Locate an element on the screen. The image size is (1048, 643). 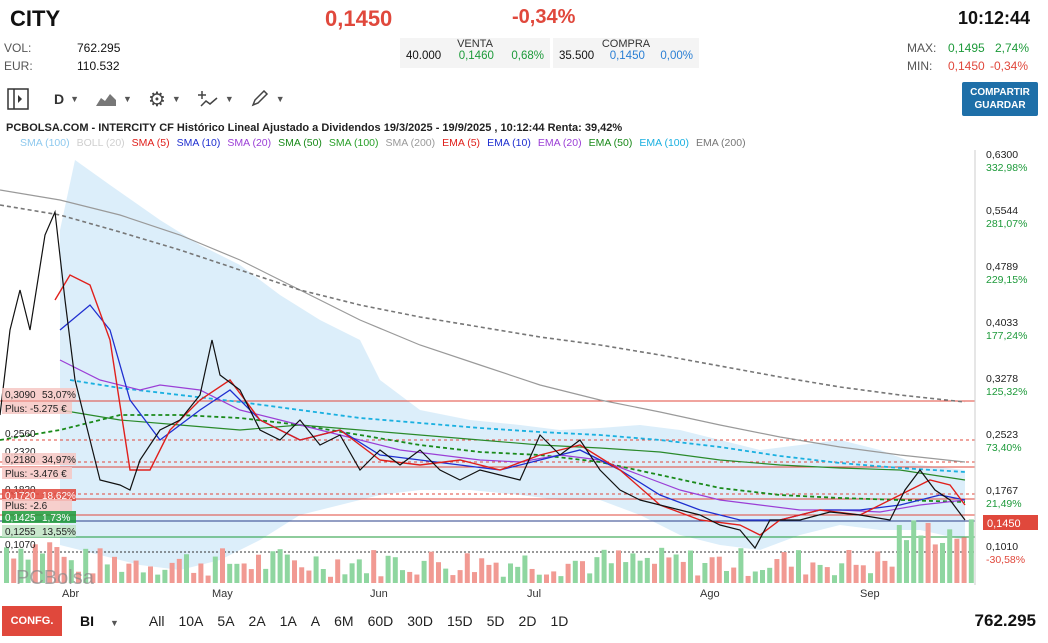
legend-item: EMA (10) is located at coordinates (509, 143).